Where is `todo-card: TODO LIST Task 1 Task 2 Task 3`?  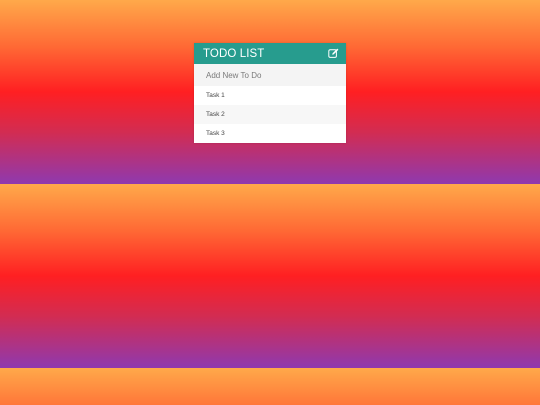 todo-card: TODO LIST Task 1 Task 2 Task 3 is located at coordinates (270, 93).